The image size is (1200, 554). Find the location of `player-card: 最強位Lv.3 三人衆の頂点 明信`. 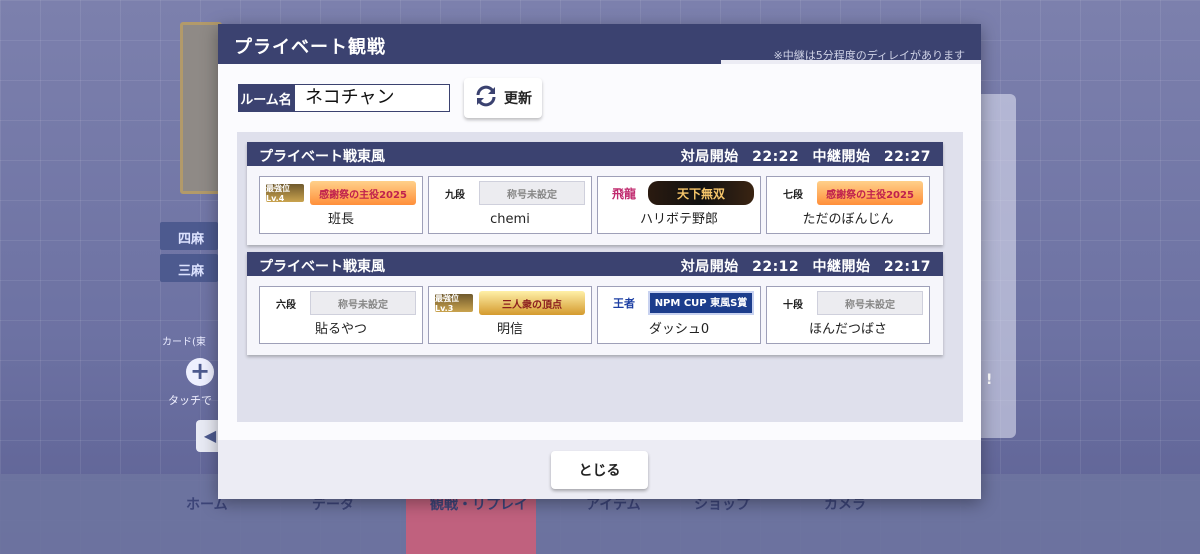

player-card: 最強位Lv.3 三人衆の頂点 明信 is located at coordinates (510, 315).